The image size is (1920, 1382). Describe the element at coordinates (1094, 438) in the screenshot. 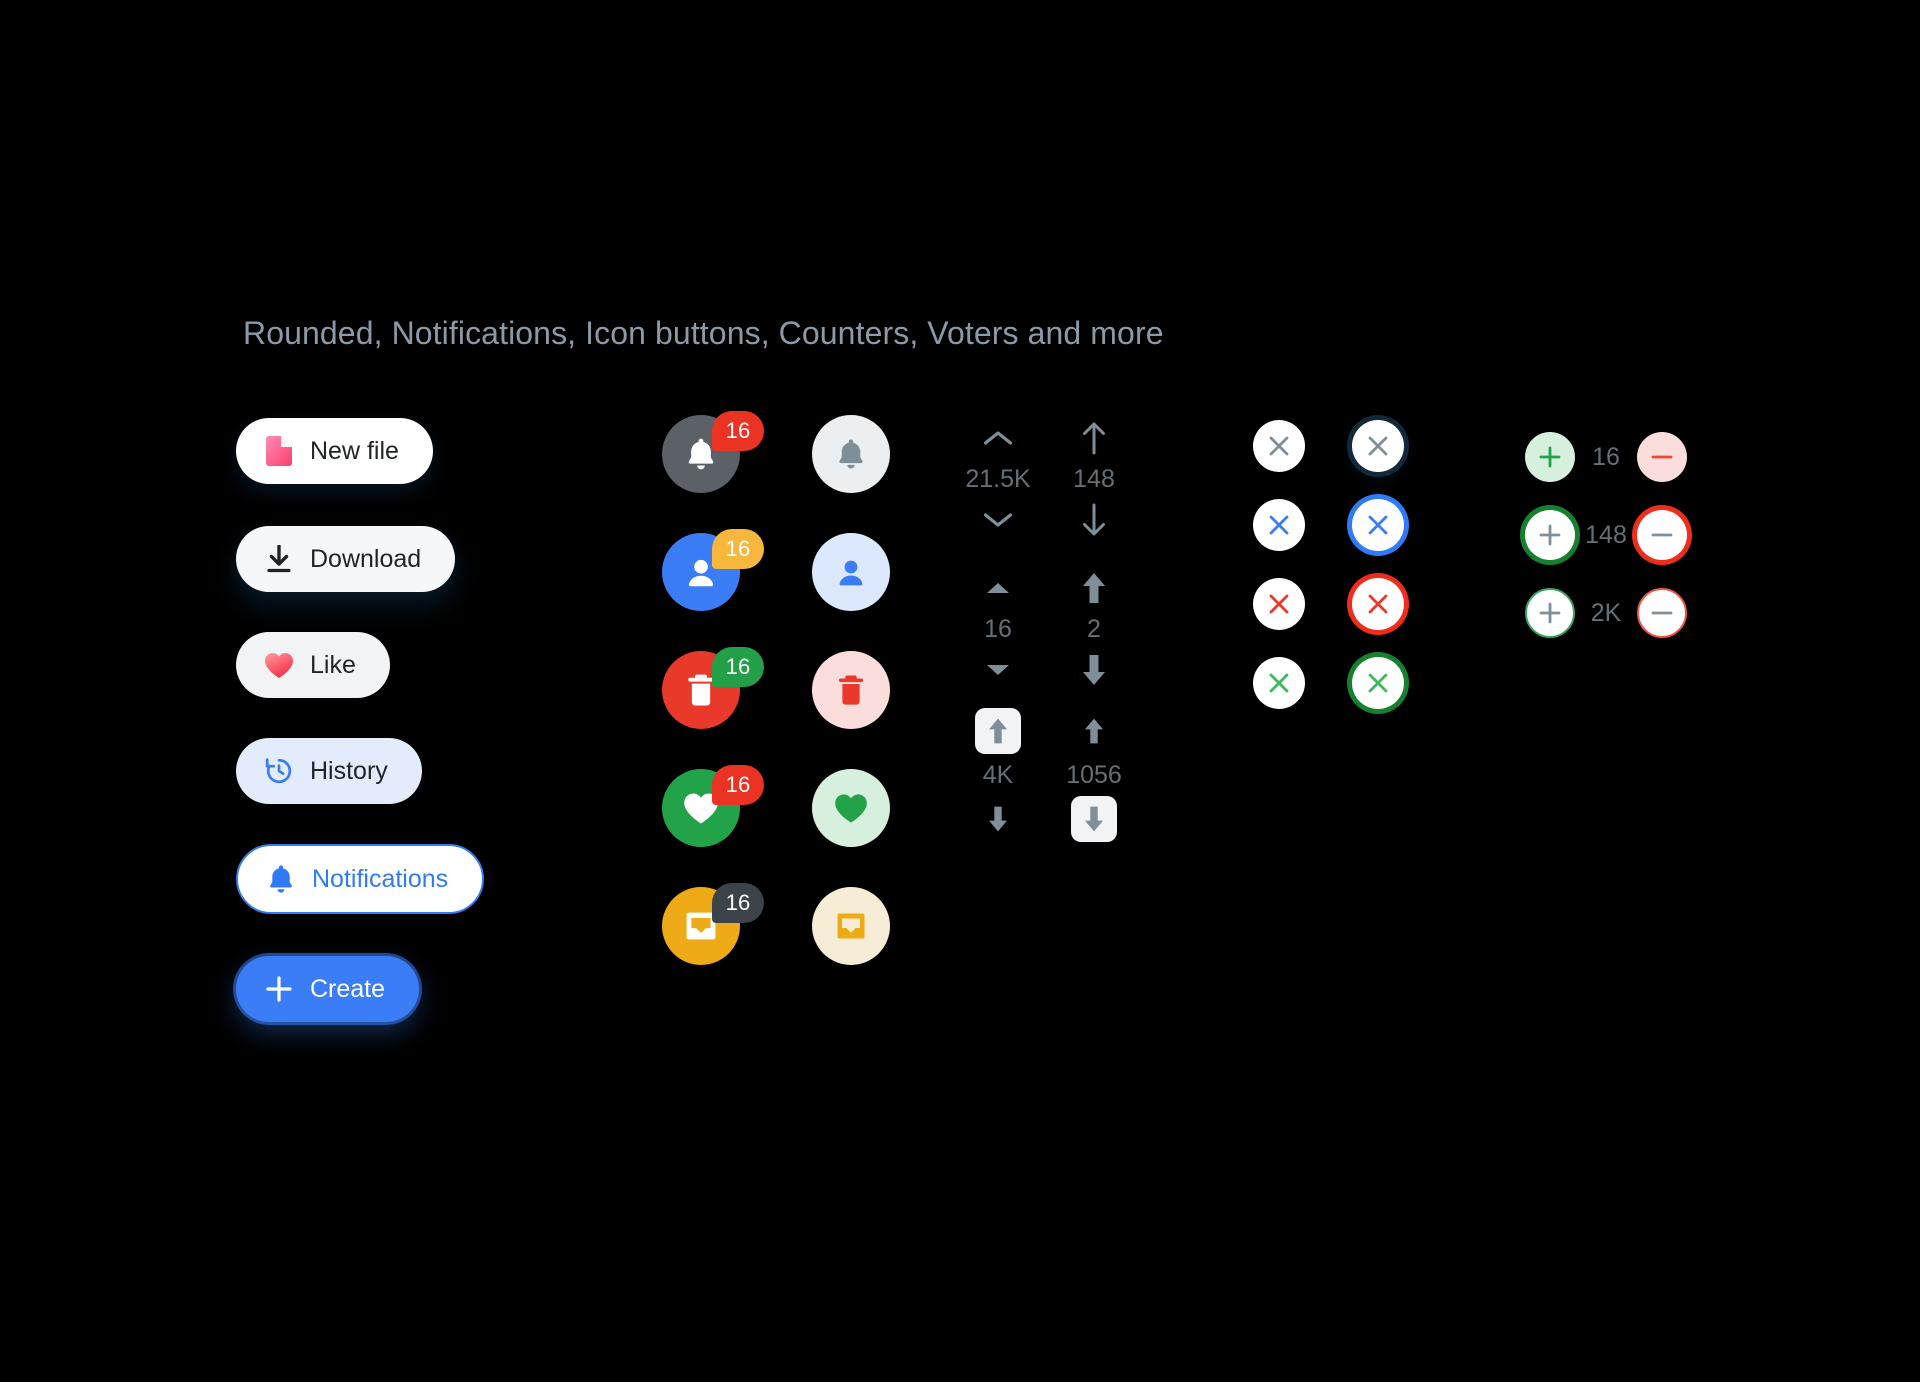

I see `arrow-up-icon` at that location.